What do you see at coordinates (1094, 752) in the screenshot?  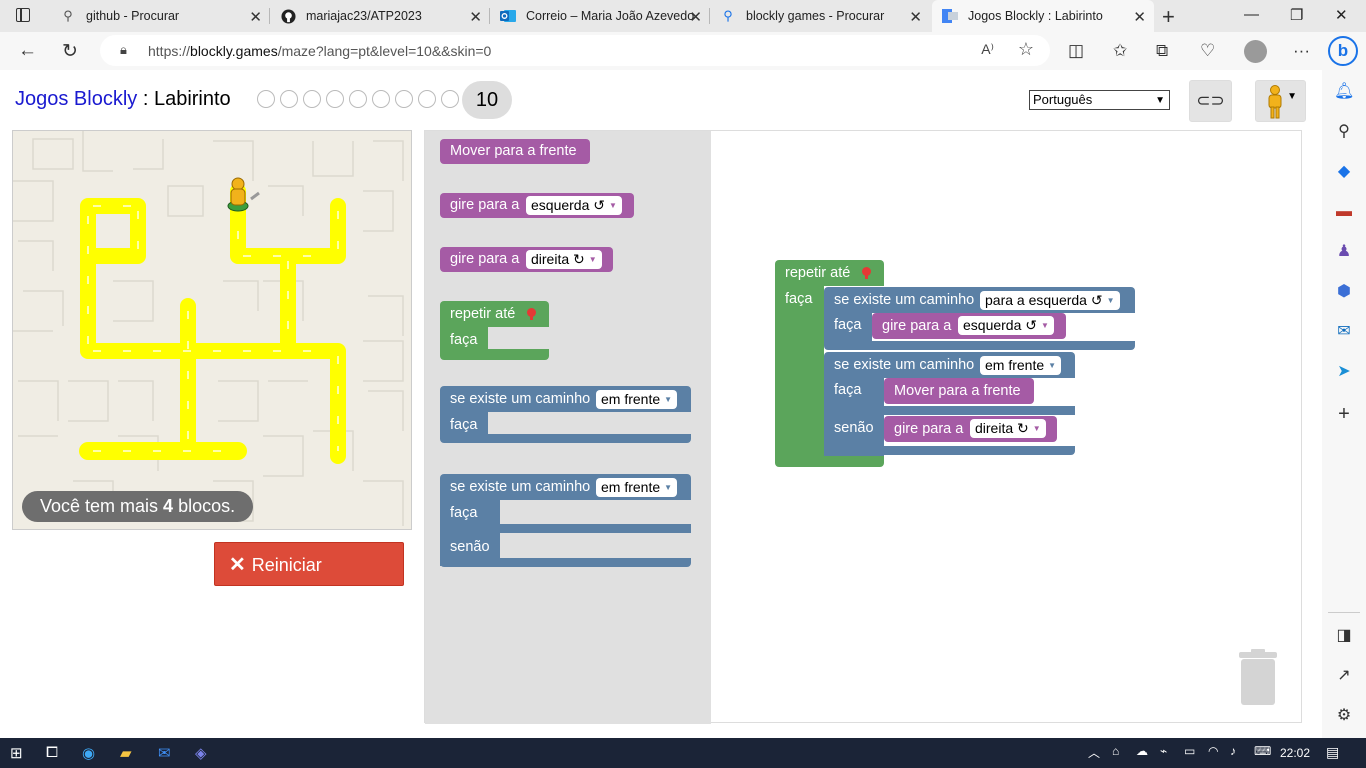 I see `chevron-up-icon: ︿` at bounding box center [1094, 752].